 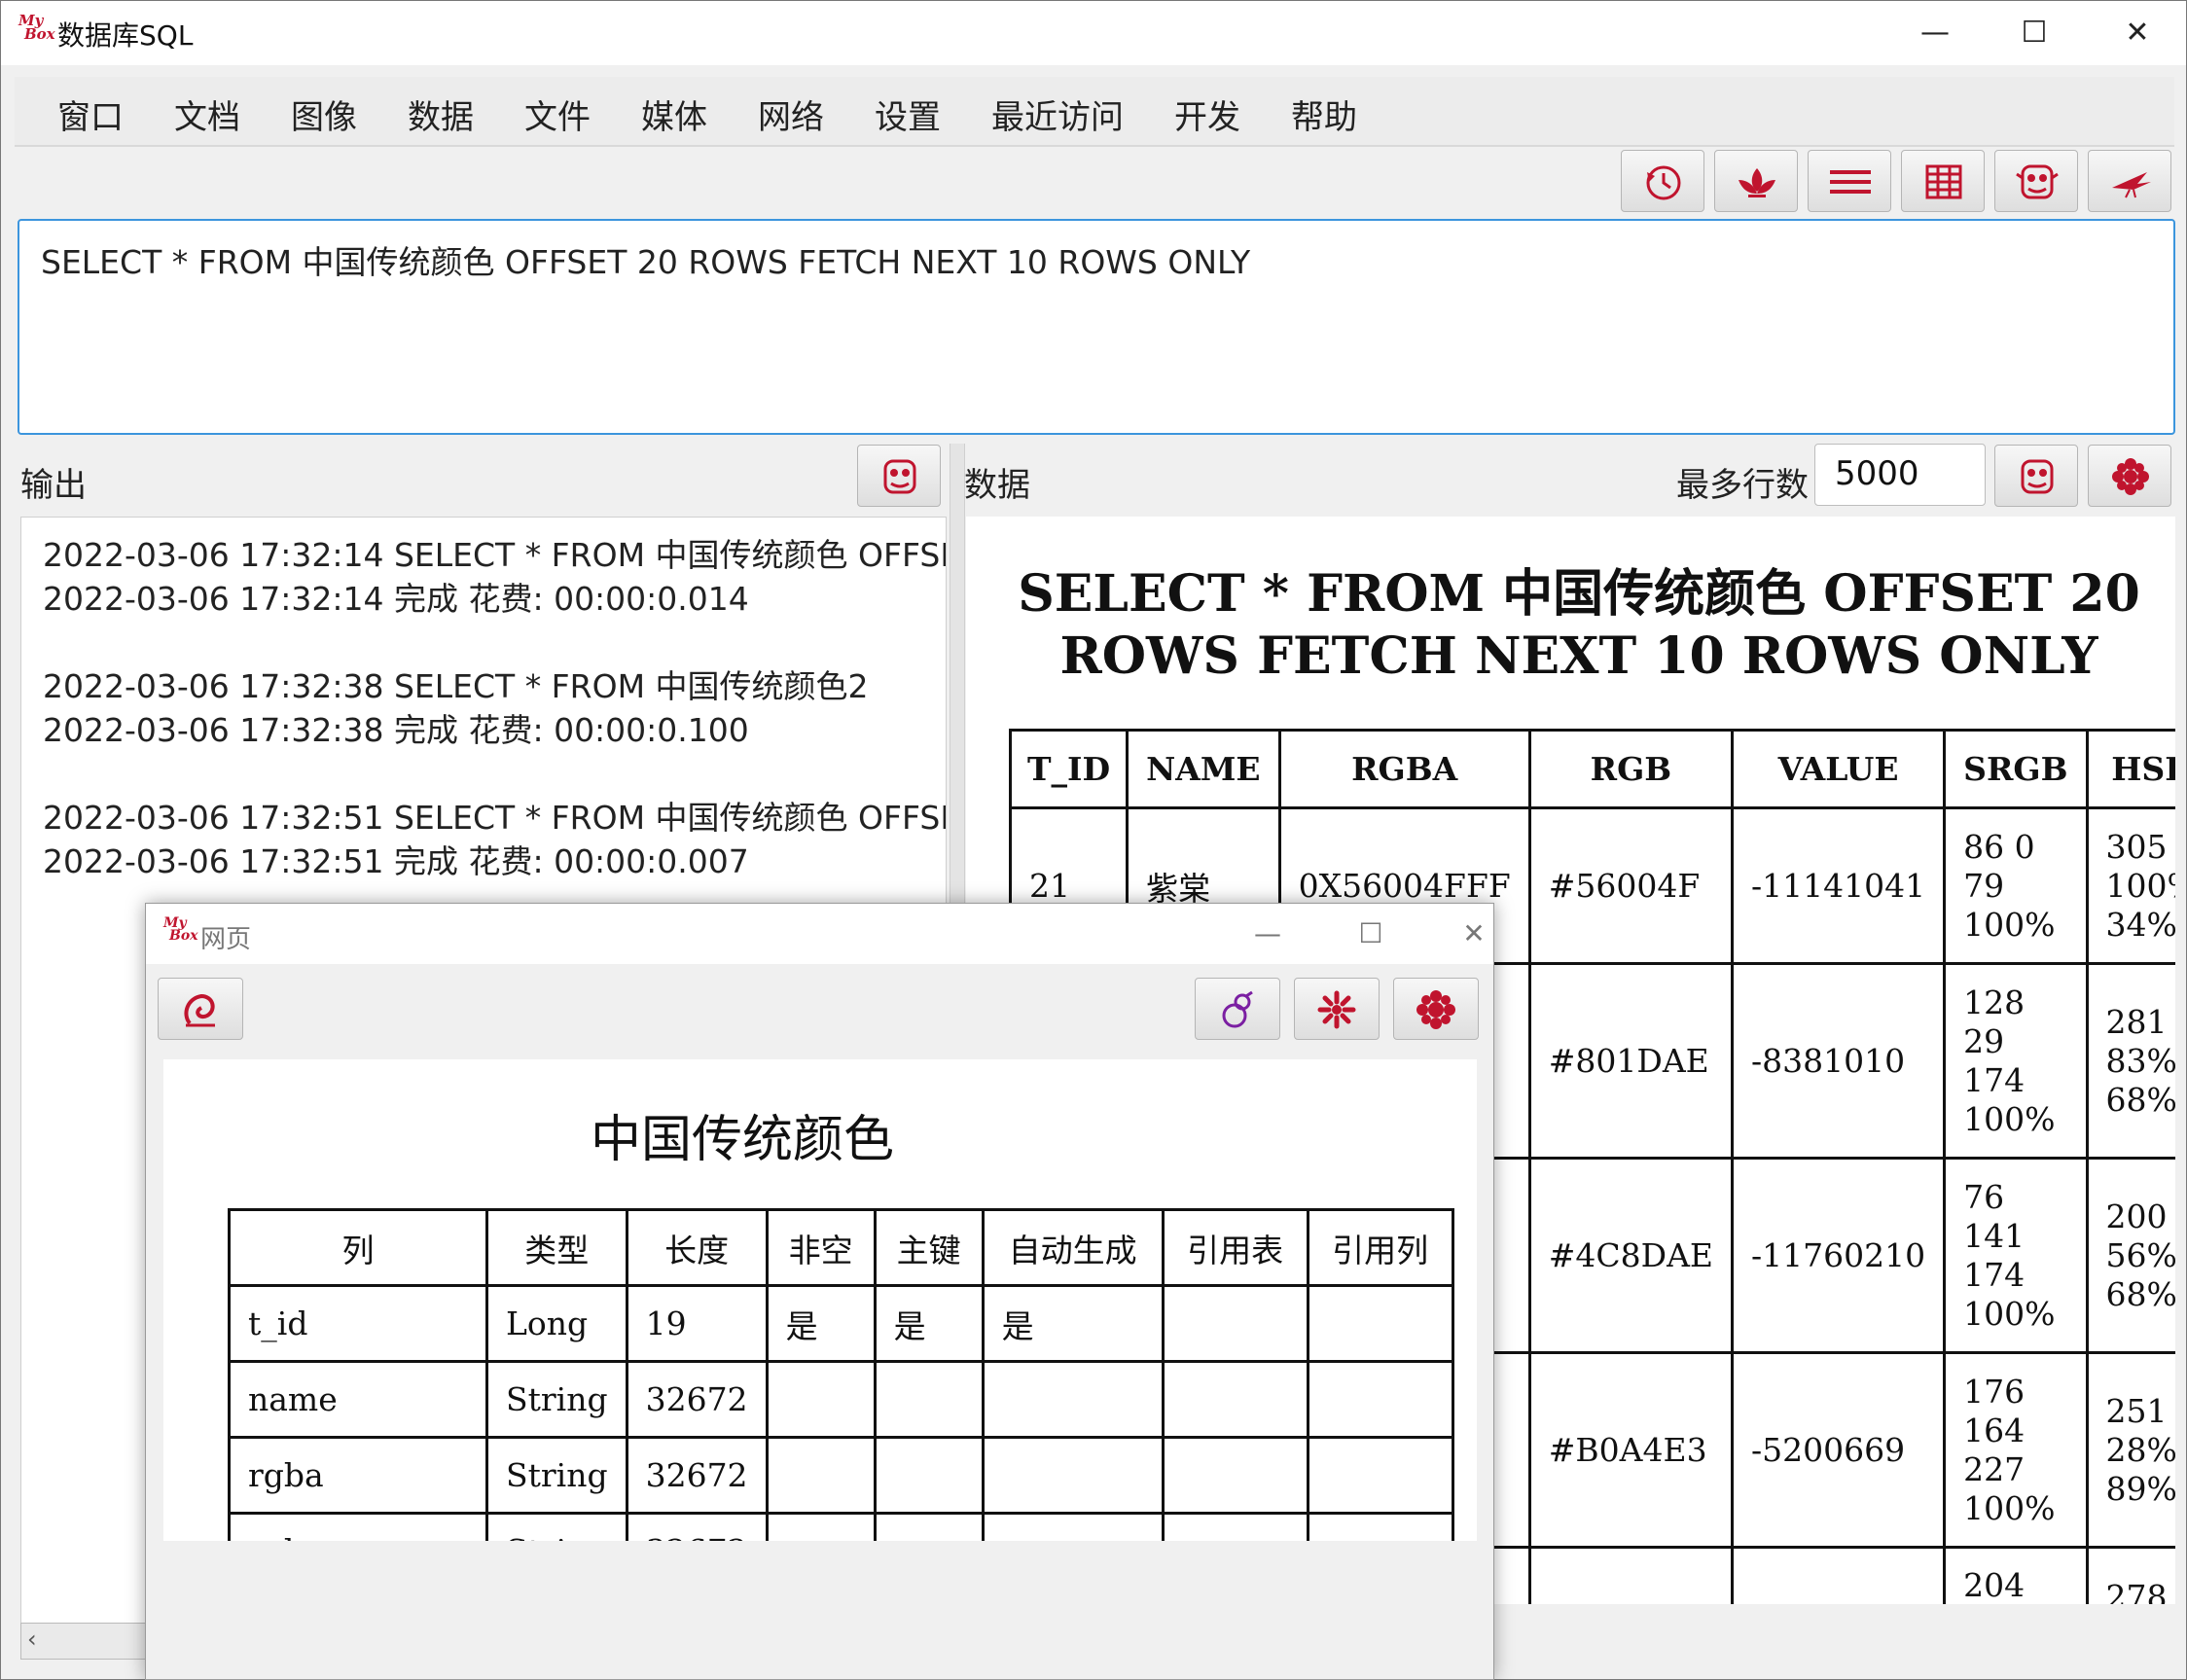 What do you see at coordinates (697, 1323) in the screenshot?
I see `cell: 19` at bounding box center [697, 1323].